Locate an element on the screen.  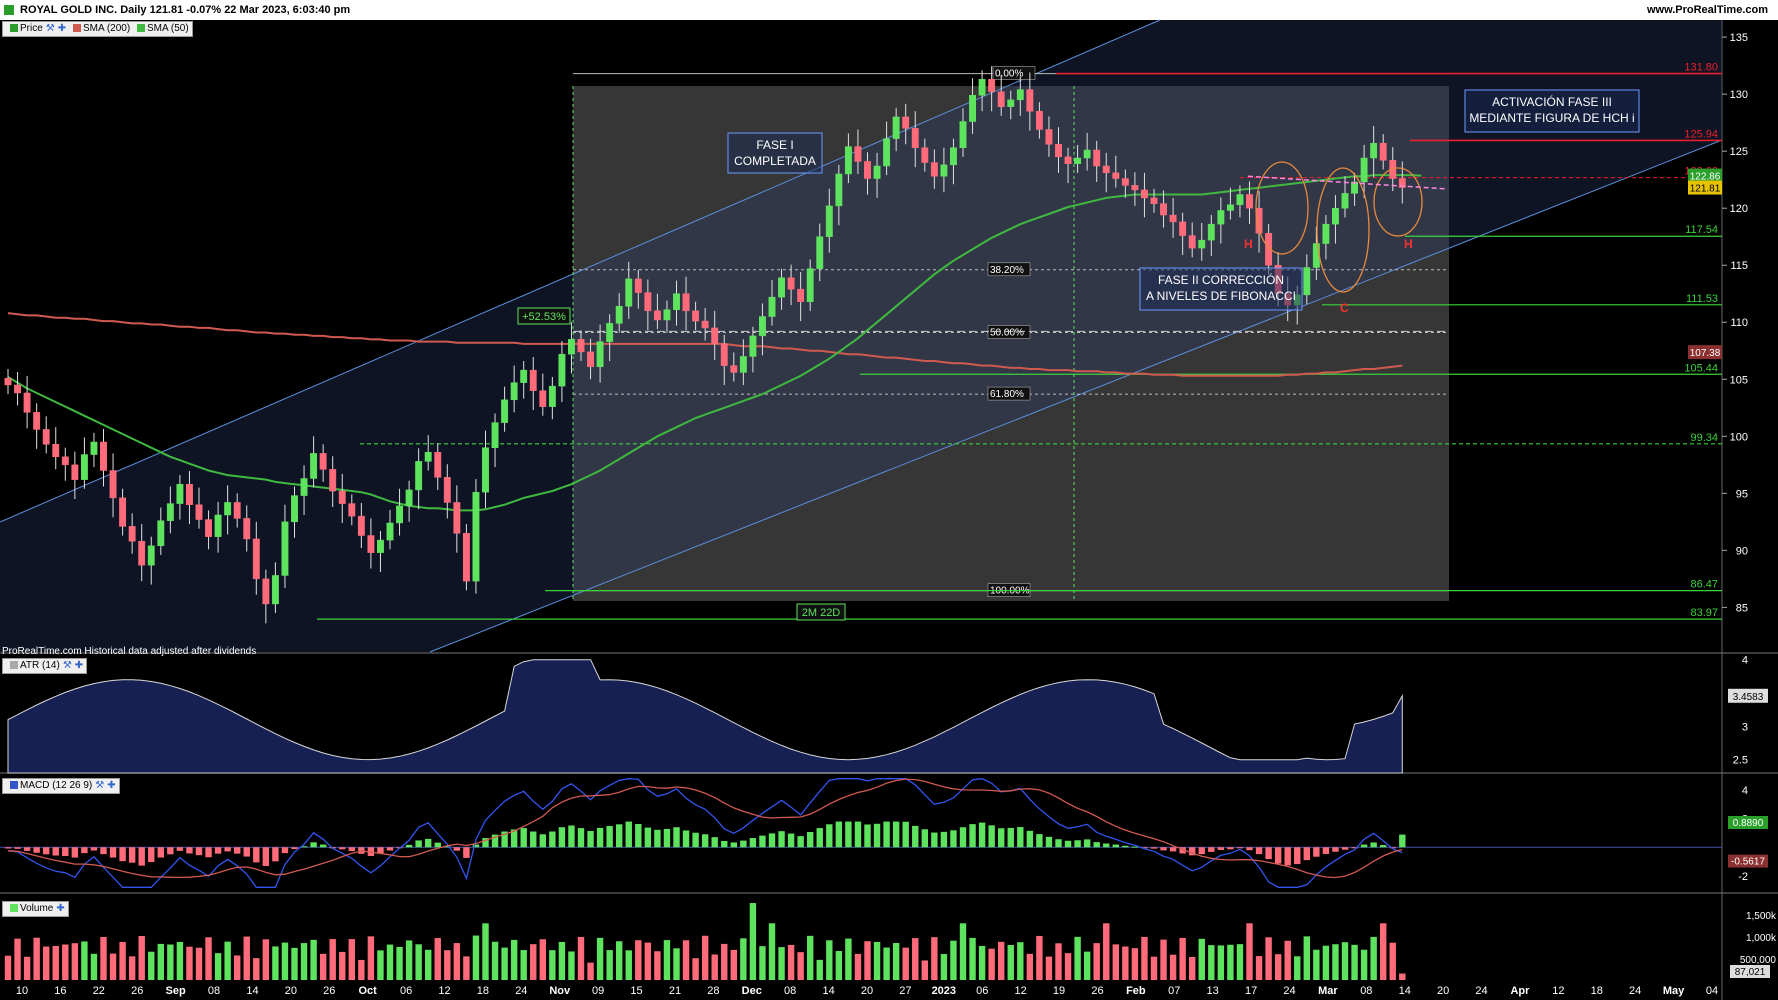
phase1-text: FASE I is located at coordinates (774, 145).